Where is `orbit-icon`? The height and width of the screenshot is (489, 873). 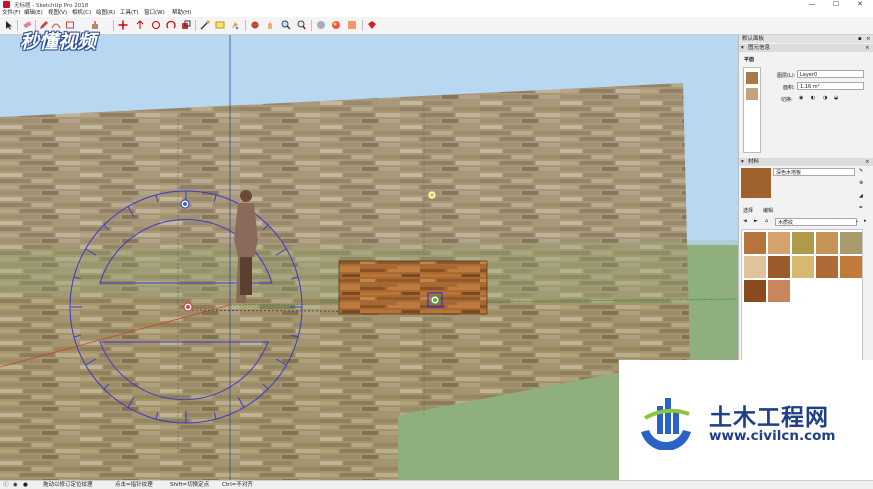 orbit-icon is located at coordinates (255, 25).